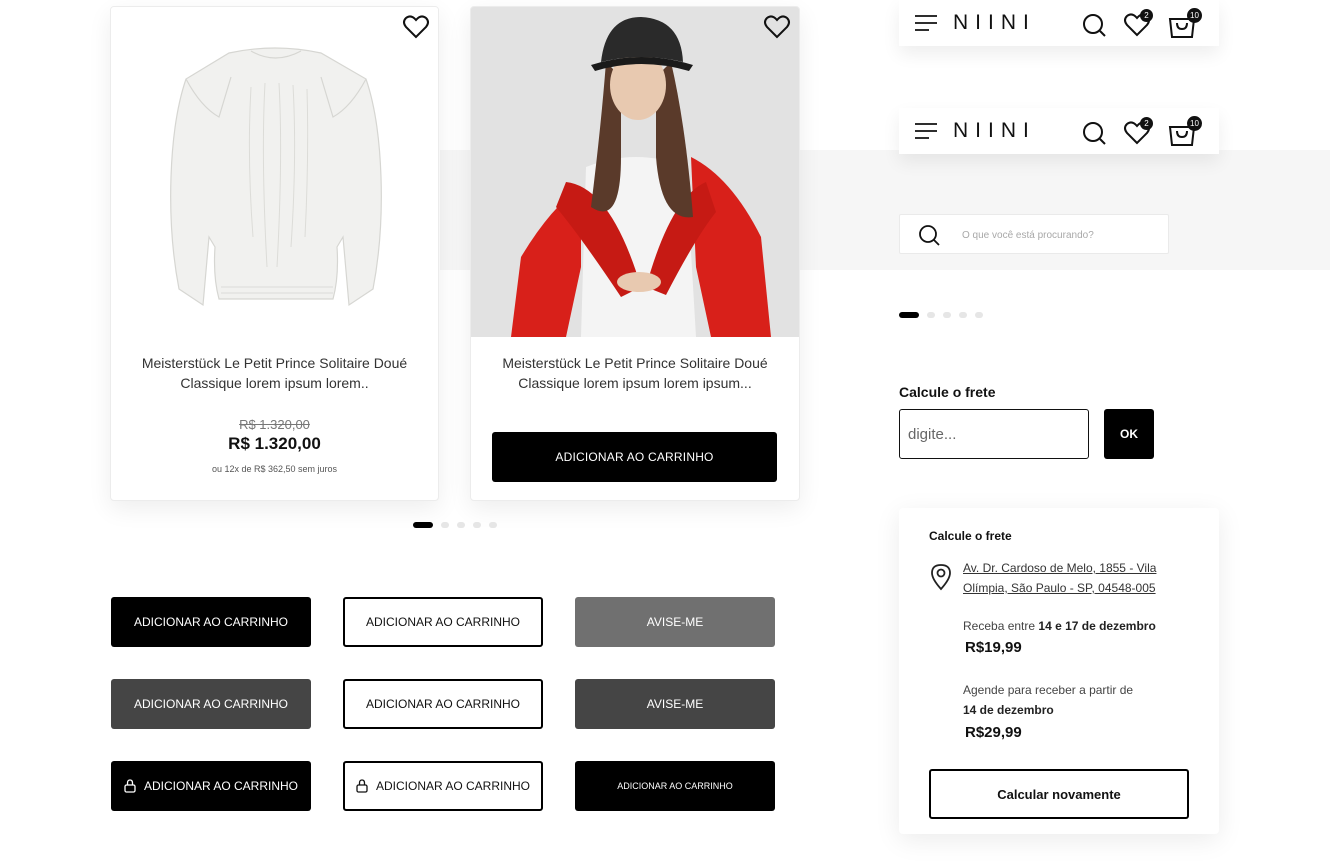  I want to click on delivery-option-standard: Receba entre 14 e 17 de dezembro, so click(1059, 626).